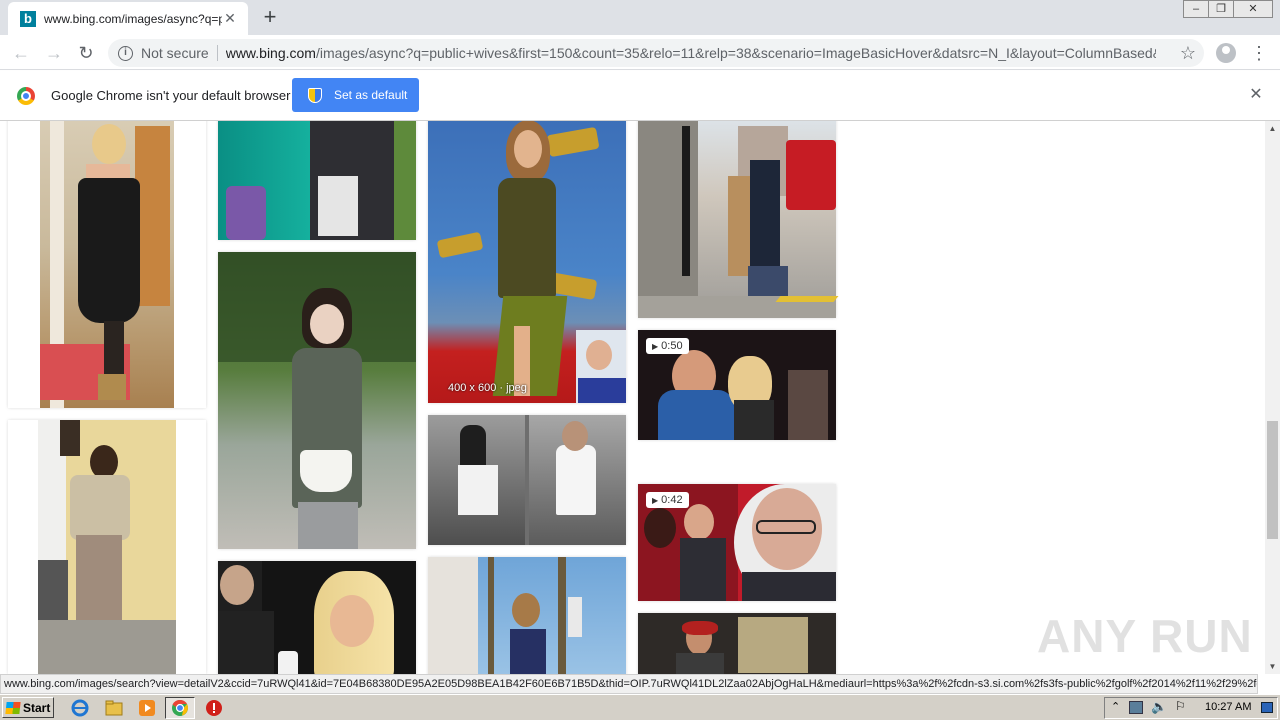  I want to click on windows-taskbar: Start ⌃ 🔈 ⚐ 10:27 AM, so click(640, 707).